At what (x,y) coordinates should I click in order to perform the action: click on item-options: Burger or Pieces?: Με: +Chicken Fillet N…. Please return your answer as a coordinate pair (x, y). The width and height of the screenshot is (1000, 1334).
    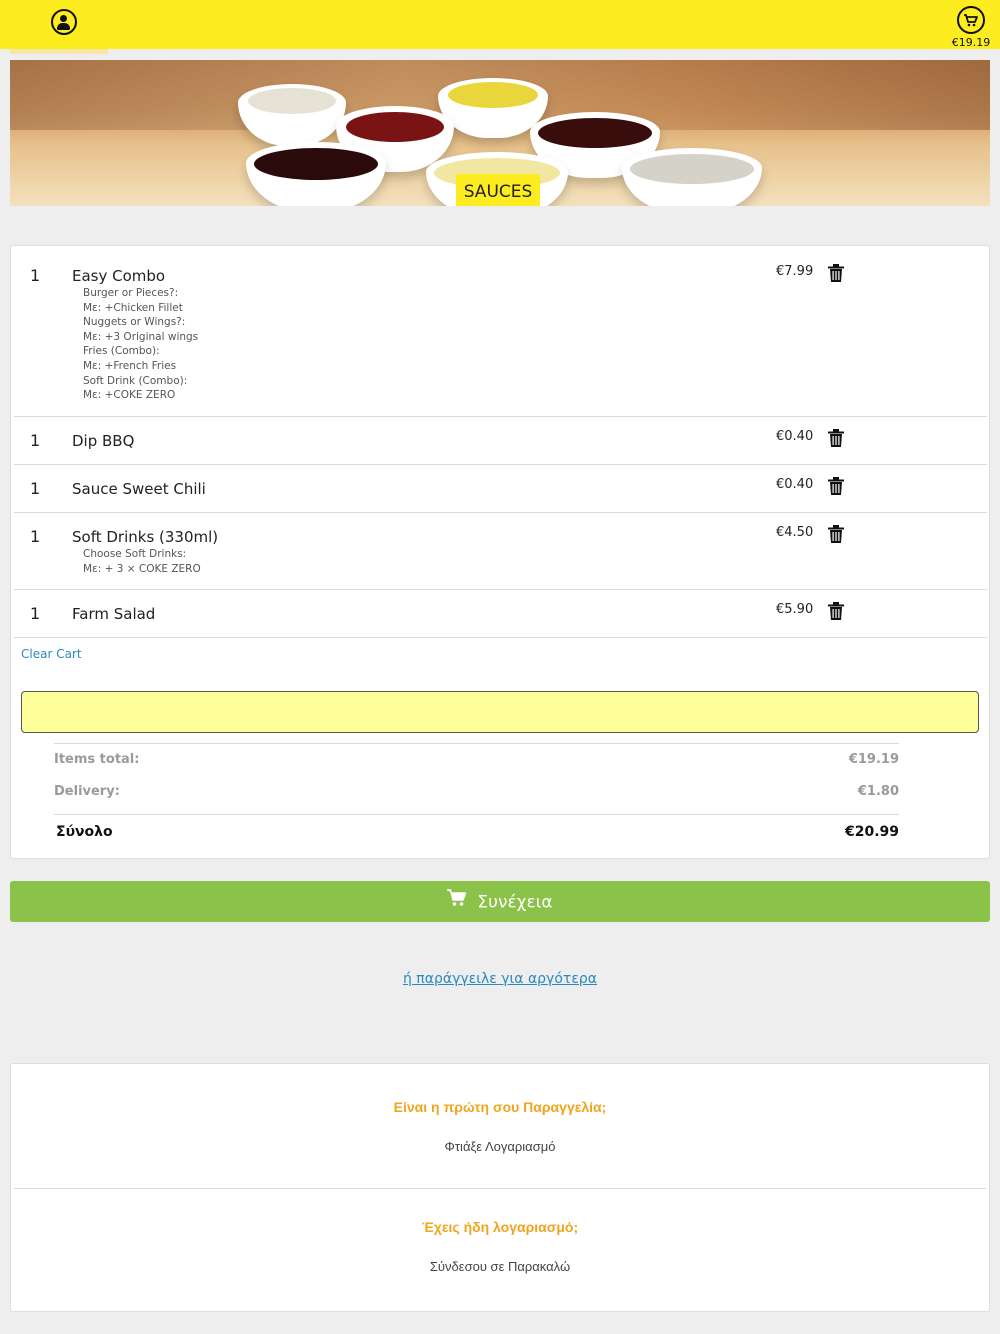
    Looking at the image, I should click on (140, 344).